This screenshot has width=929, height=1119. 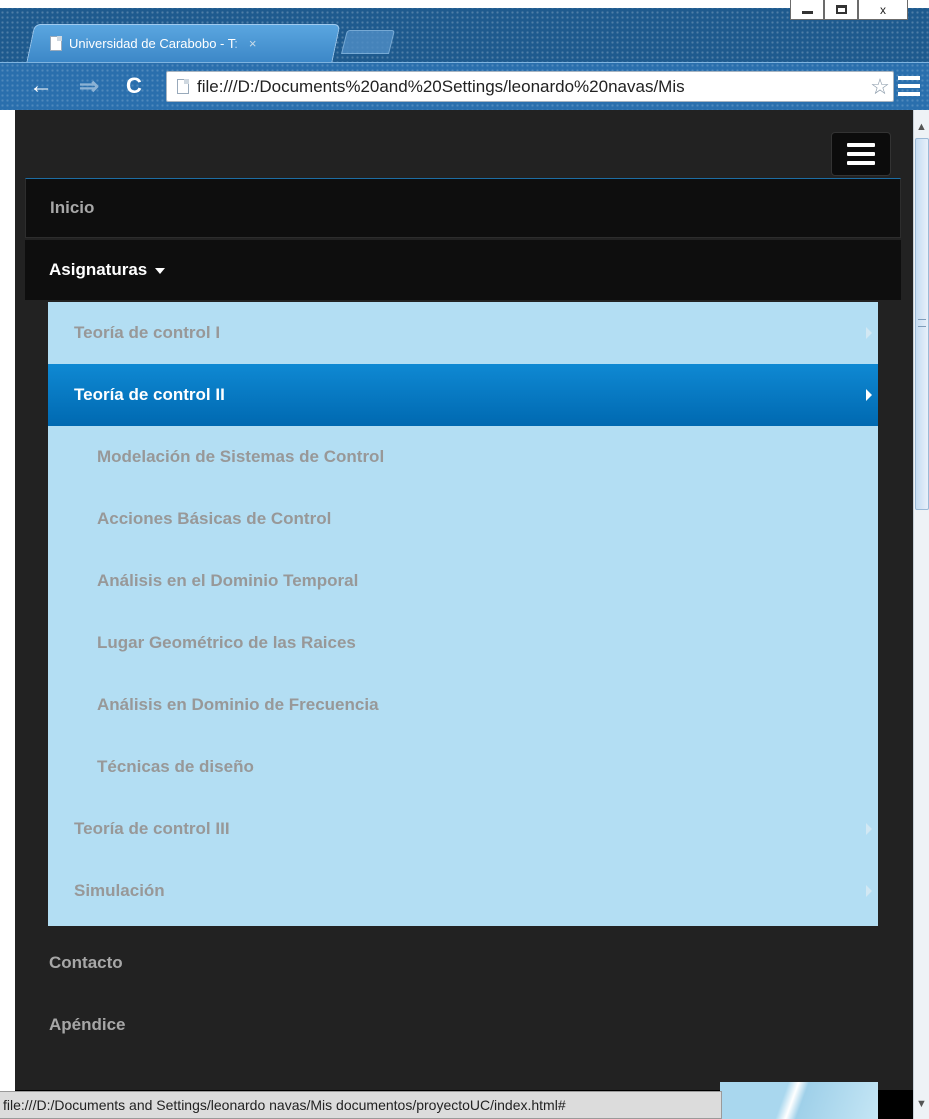 I want to click on back-arrow-icon: ←, so click(x=41, y=85).